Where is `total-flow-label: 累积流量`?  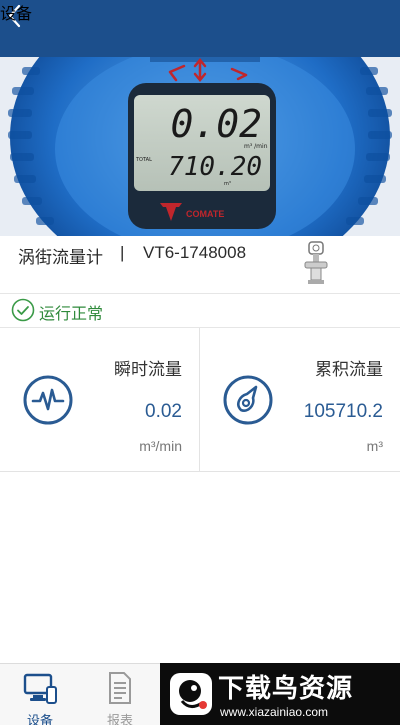
total-flow-label: 累积流量 is located at coordinates (349, 370).